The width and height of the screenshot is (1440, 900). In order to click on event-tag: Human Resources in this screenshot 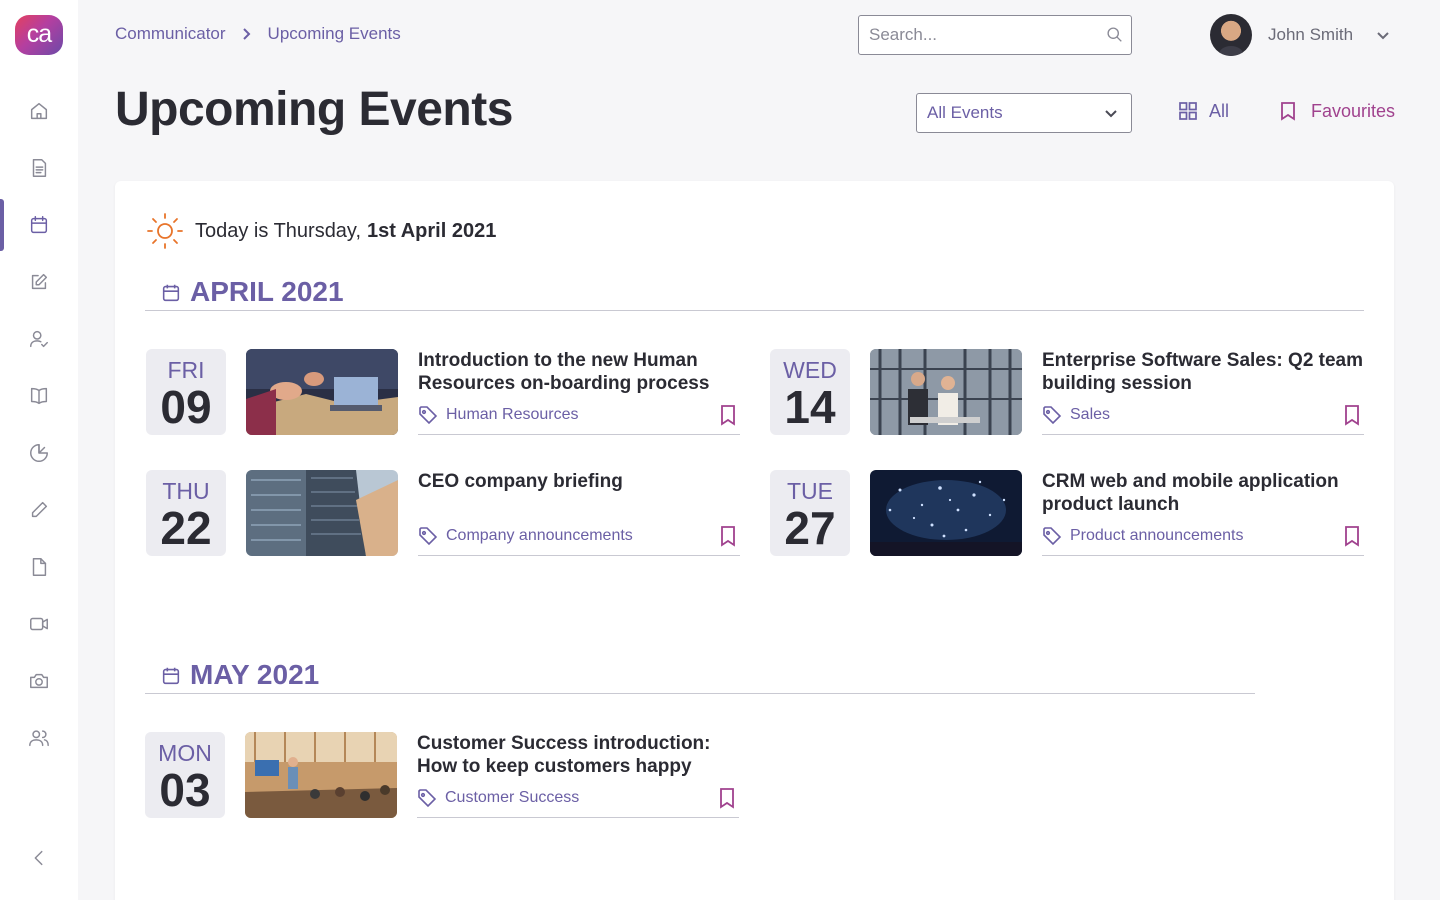, I will do `click(498, 415)`.